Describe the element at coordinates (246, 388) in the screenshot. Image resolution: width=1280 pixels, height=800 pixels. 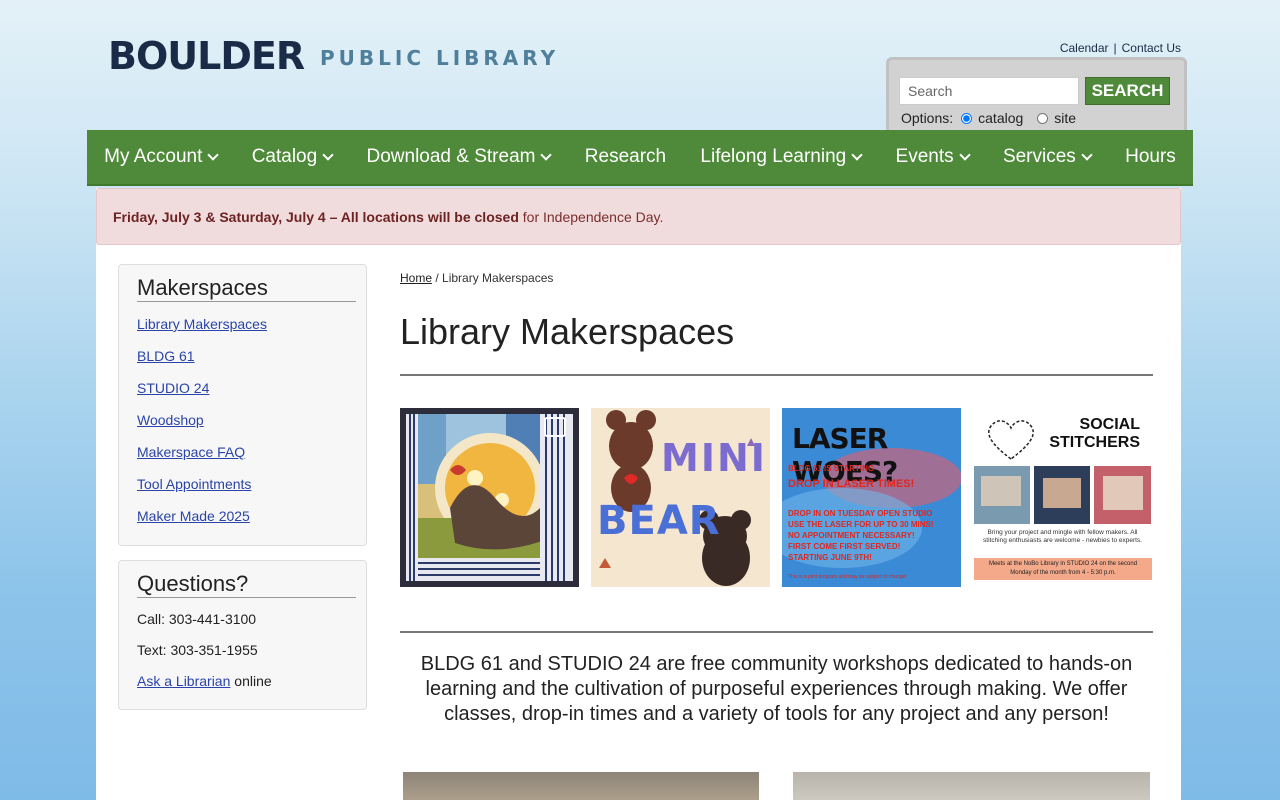
I see `sidebar-link-studio-24: STUDIO 24` at that location.